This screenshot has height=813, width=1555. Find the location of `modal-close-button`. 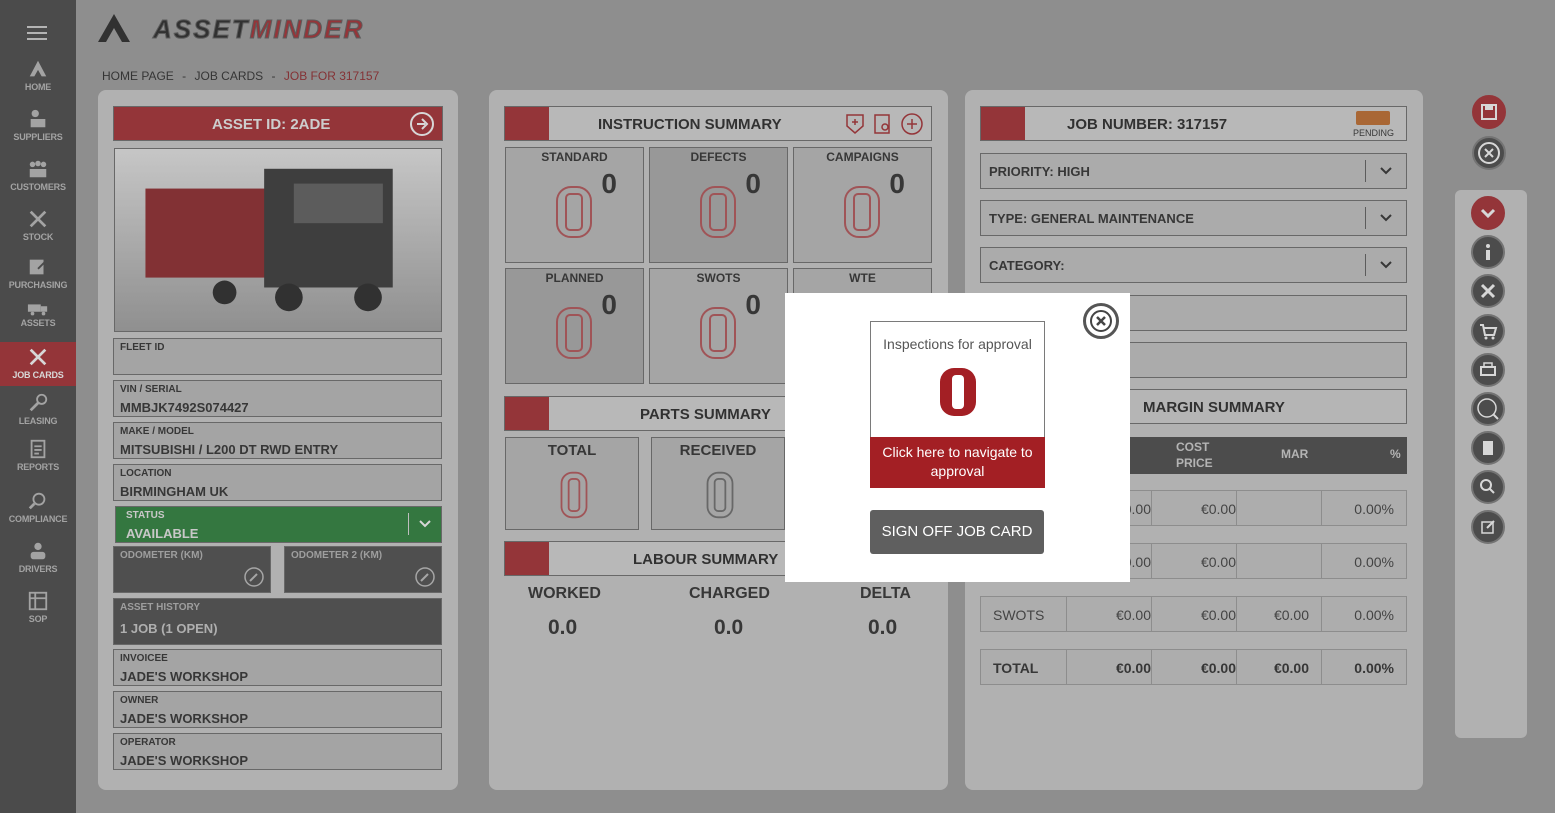

modal-close-button is located at coordinates (1101, 321).